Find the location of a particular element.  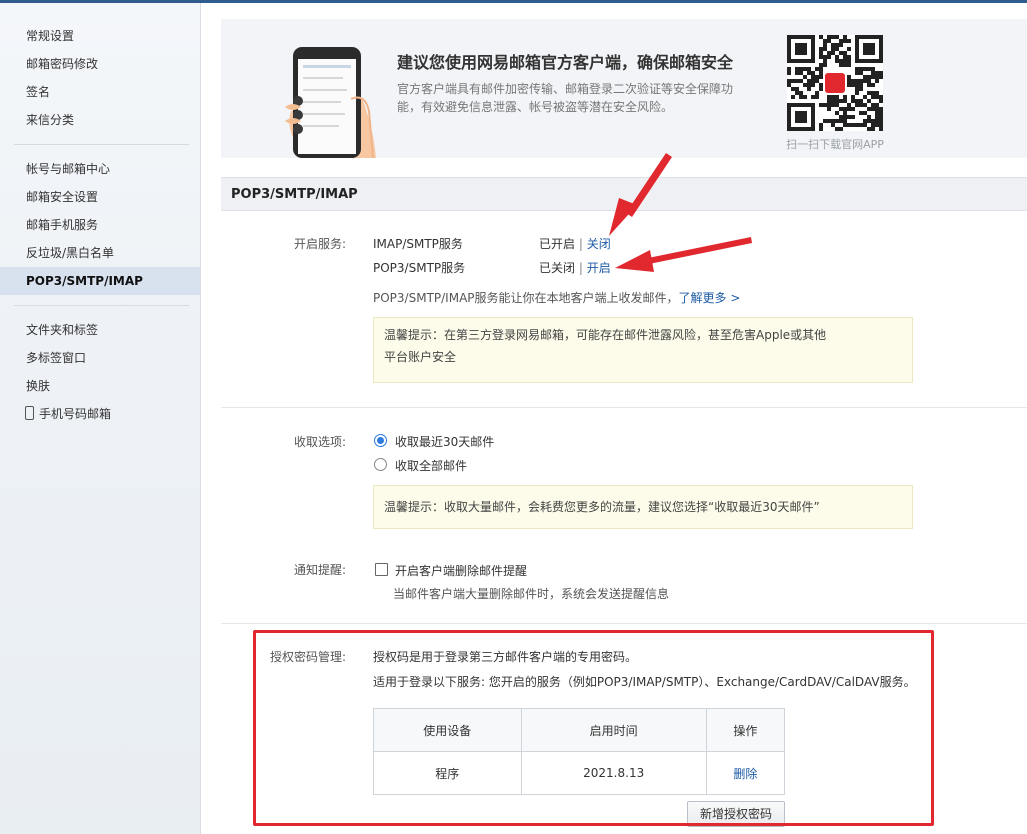

fetch-recent-30-days-label: 收取最近30天邮件 is located at coordinates (444, 441).